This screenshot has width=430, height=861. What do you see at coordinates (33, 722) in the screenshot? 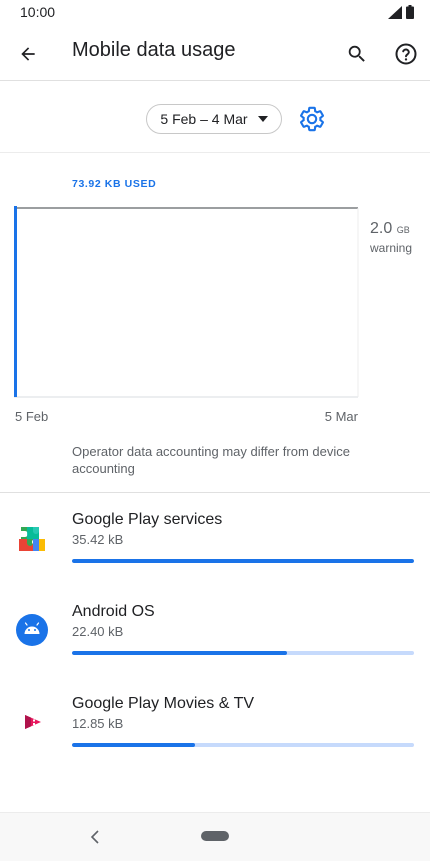
I see `google-play-movies-icon` at bounding box center [33, 722].